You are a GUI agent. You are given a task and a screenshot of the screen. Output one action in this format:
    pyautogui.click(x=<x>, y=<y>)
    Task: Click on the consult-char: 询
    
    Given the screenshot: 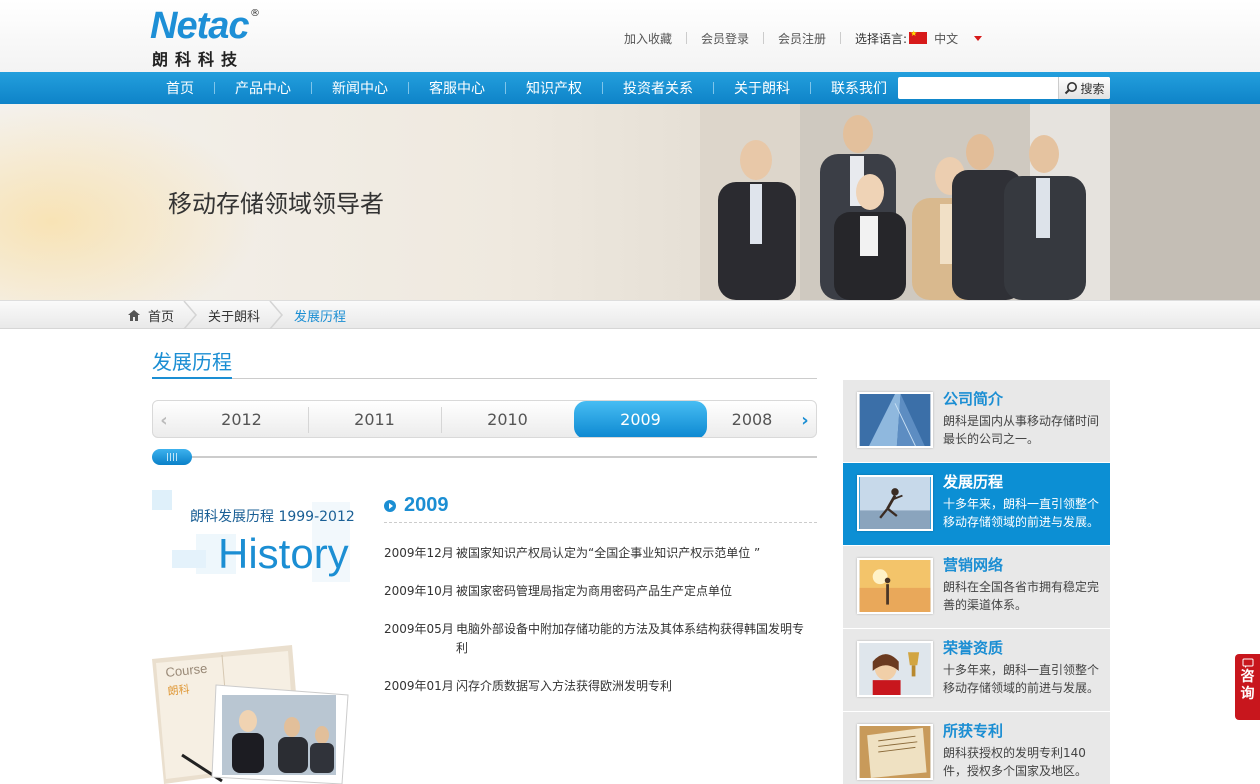 What is the action you would take?
    pyautogui.click(x=1247, y=694)
    